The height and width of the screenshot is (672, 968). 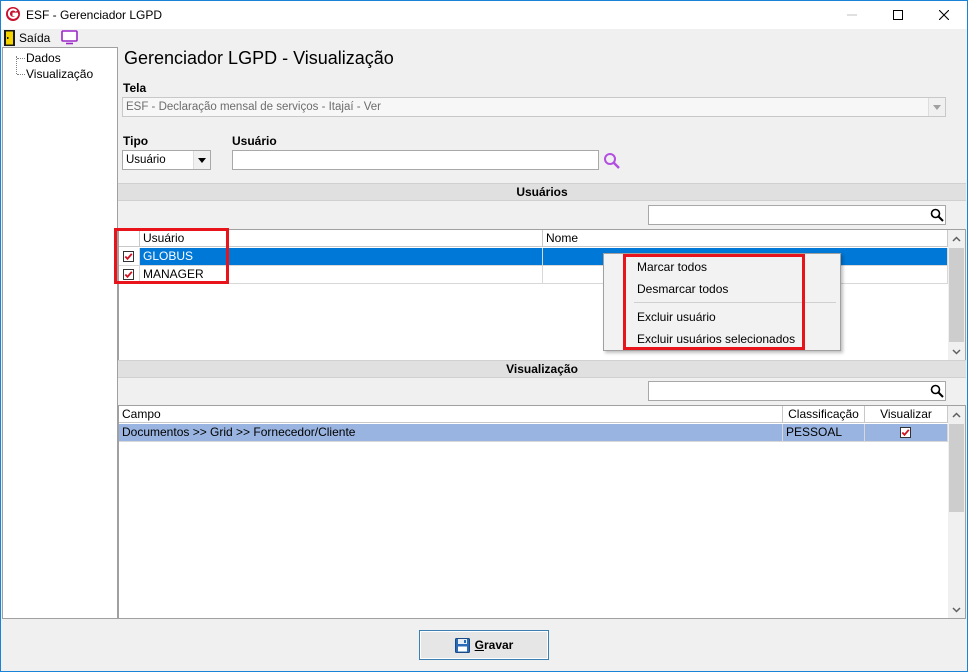 I want to click on view-grid-header: Campo Classificação Visualizar, so click(x=533, y=414).